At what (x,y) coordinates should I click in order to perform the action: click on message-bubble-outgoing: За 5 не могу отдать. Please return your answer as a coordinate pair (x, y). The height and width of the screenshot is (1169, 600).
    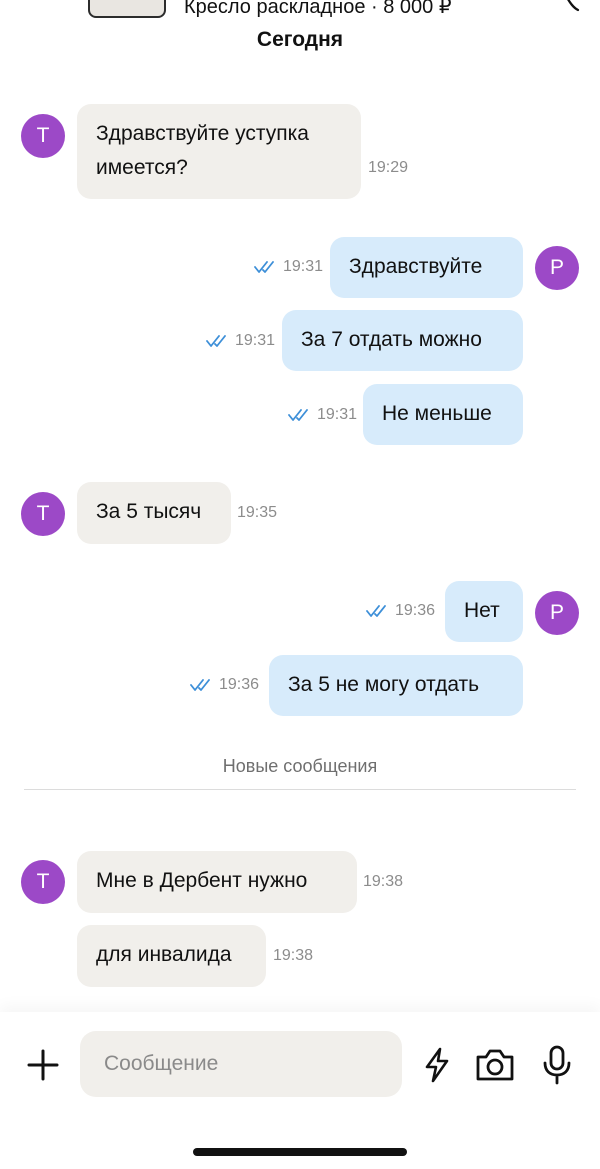
    Looking at the image, I should click on (396, 685).